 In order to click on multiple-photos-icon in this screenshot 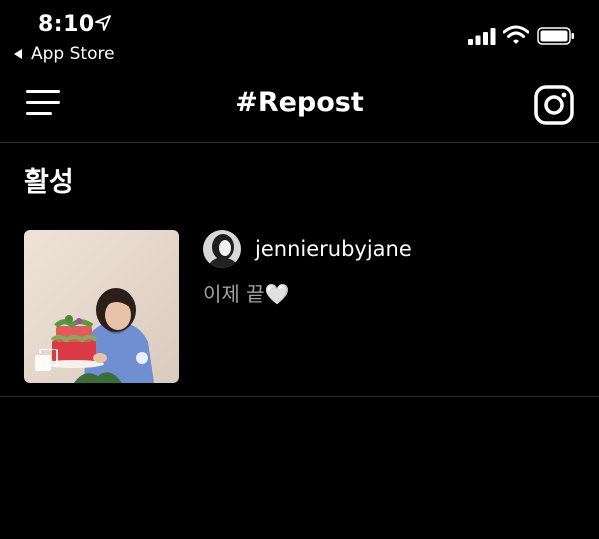, I will do `click(46, 360)`.